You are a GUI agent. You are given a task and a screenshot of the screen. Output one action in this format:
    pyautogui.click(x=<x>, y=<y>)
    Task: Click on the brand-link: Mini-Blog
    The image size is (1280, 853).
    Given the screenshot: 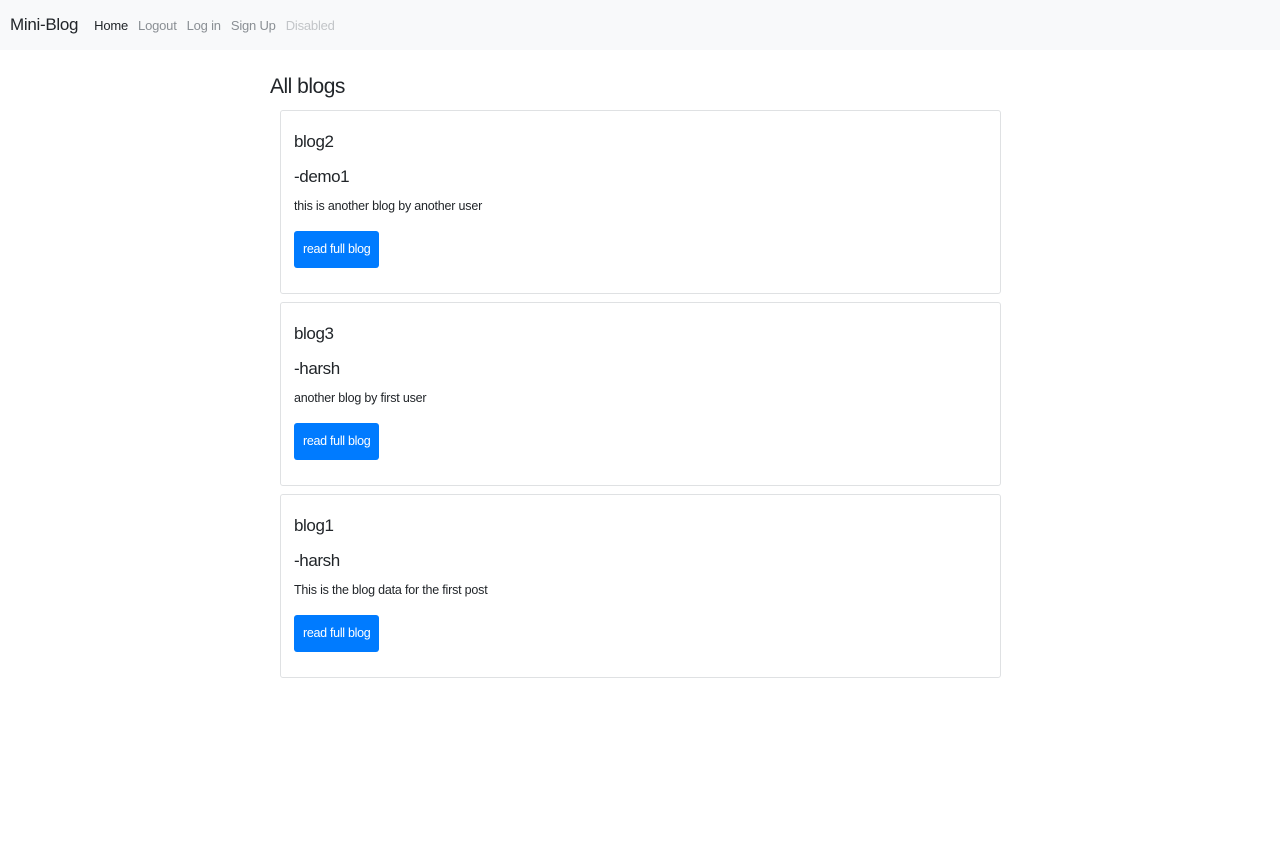 What is the action you would take?
    pyautogui.click(x=44, y=25)
    